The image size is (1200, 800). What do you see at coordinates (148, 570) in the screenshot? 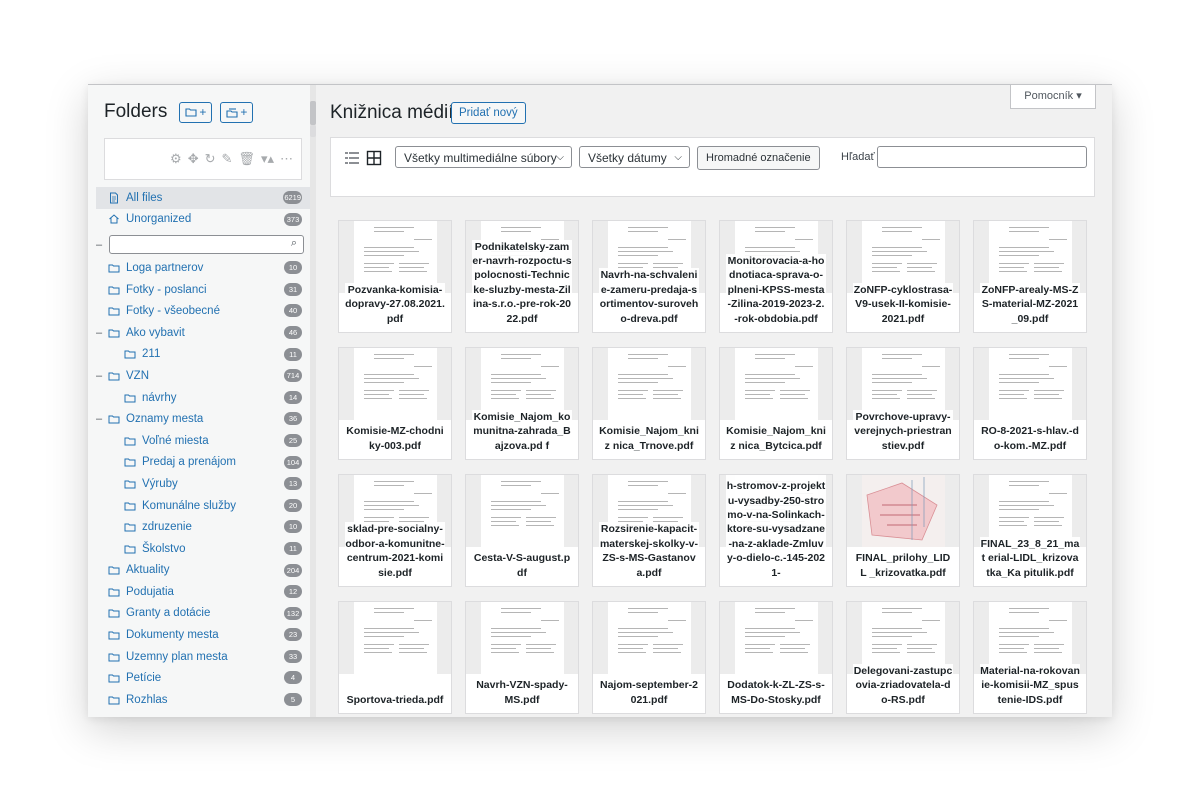
I see `folder-label: Aktuality` at bounding box center [148, 570].